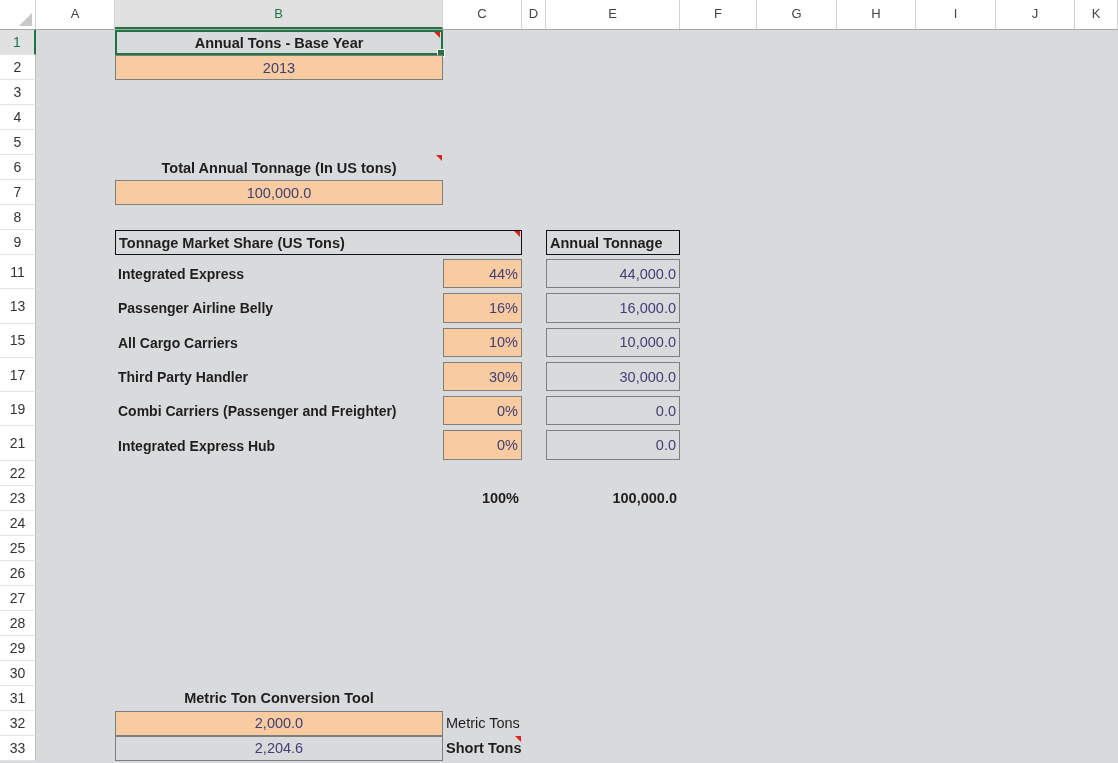 The image size is (1118, 763). I want to click on row-header: 22, so click(18, 473).